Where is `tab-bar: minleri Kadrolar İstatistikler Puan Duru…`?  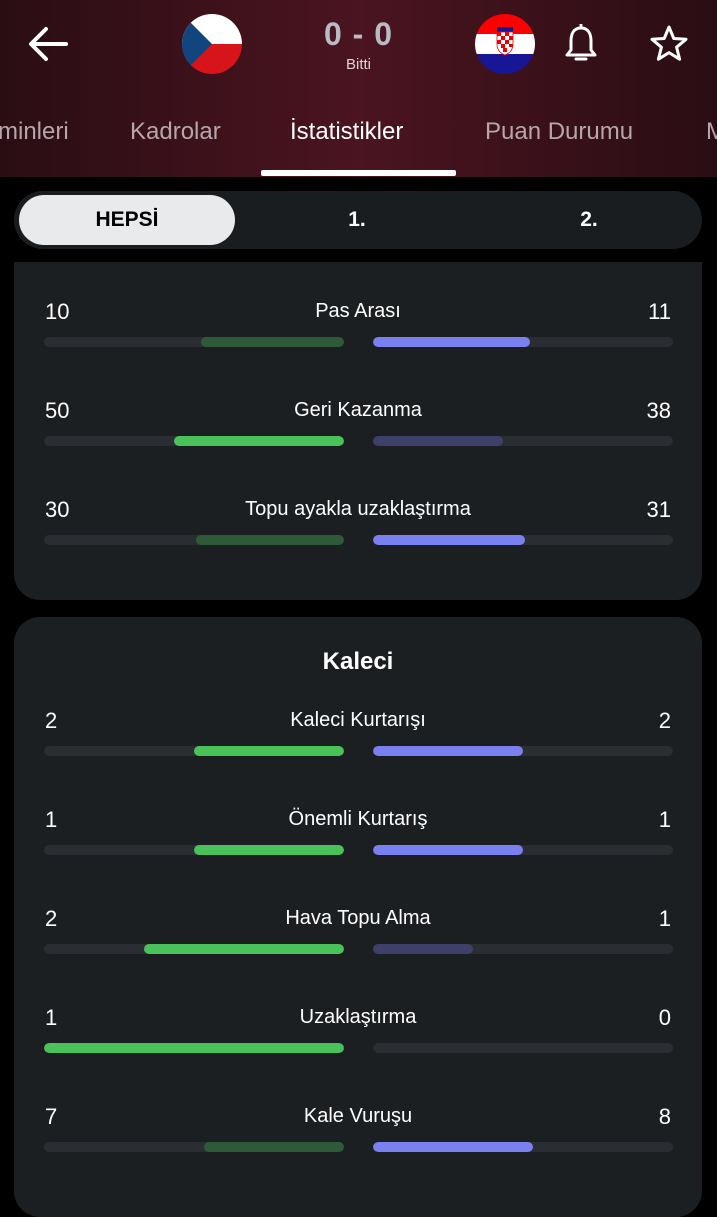
tab-bar: minleri Kadrolar İstatistikler Puan Duru… is located at coordinates (358, 138).